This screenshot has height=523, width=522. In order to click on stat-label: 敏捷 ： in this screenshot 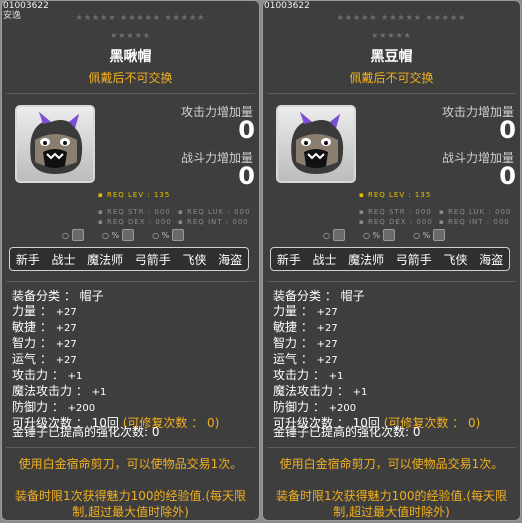, I will do `click(293, 327)`.